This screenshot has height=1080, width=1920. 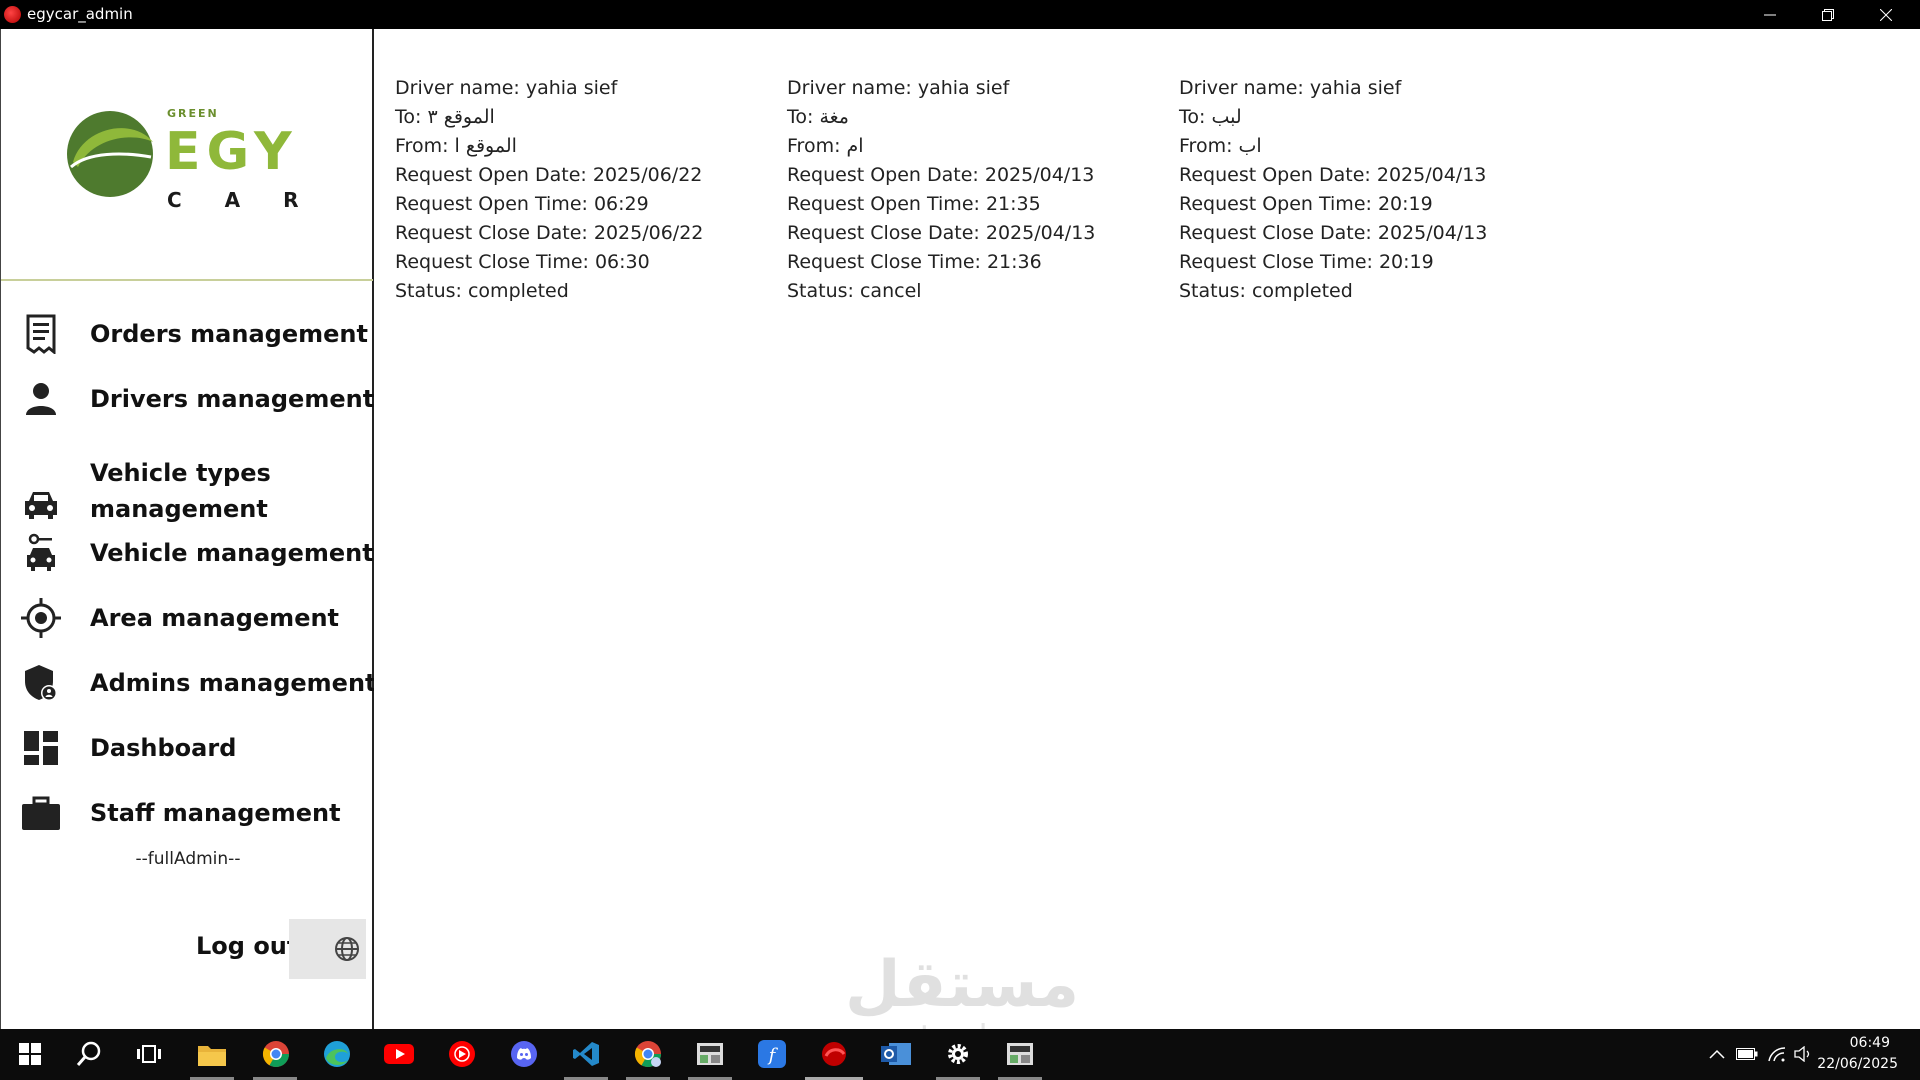 I want to click on sidebar-item-vehicles: Vehicle management, so click(x=197, y=553).